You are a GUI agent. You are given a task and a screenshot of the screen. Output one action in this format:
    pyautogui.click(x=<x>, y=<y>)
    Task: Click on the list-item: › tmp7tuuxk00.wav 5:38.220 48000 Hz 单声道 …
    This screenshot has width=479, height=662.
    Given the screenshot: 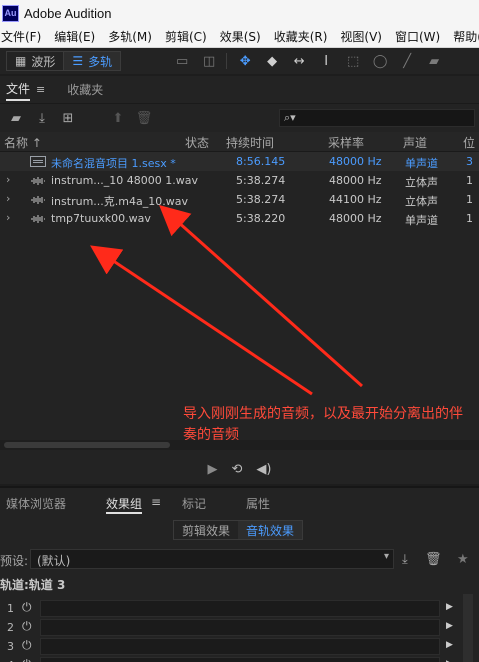 What is the action you would take?
    pyautogui.click(x=239, y=218)
    